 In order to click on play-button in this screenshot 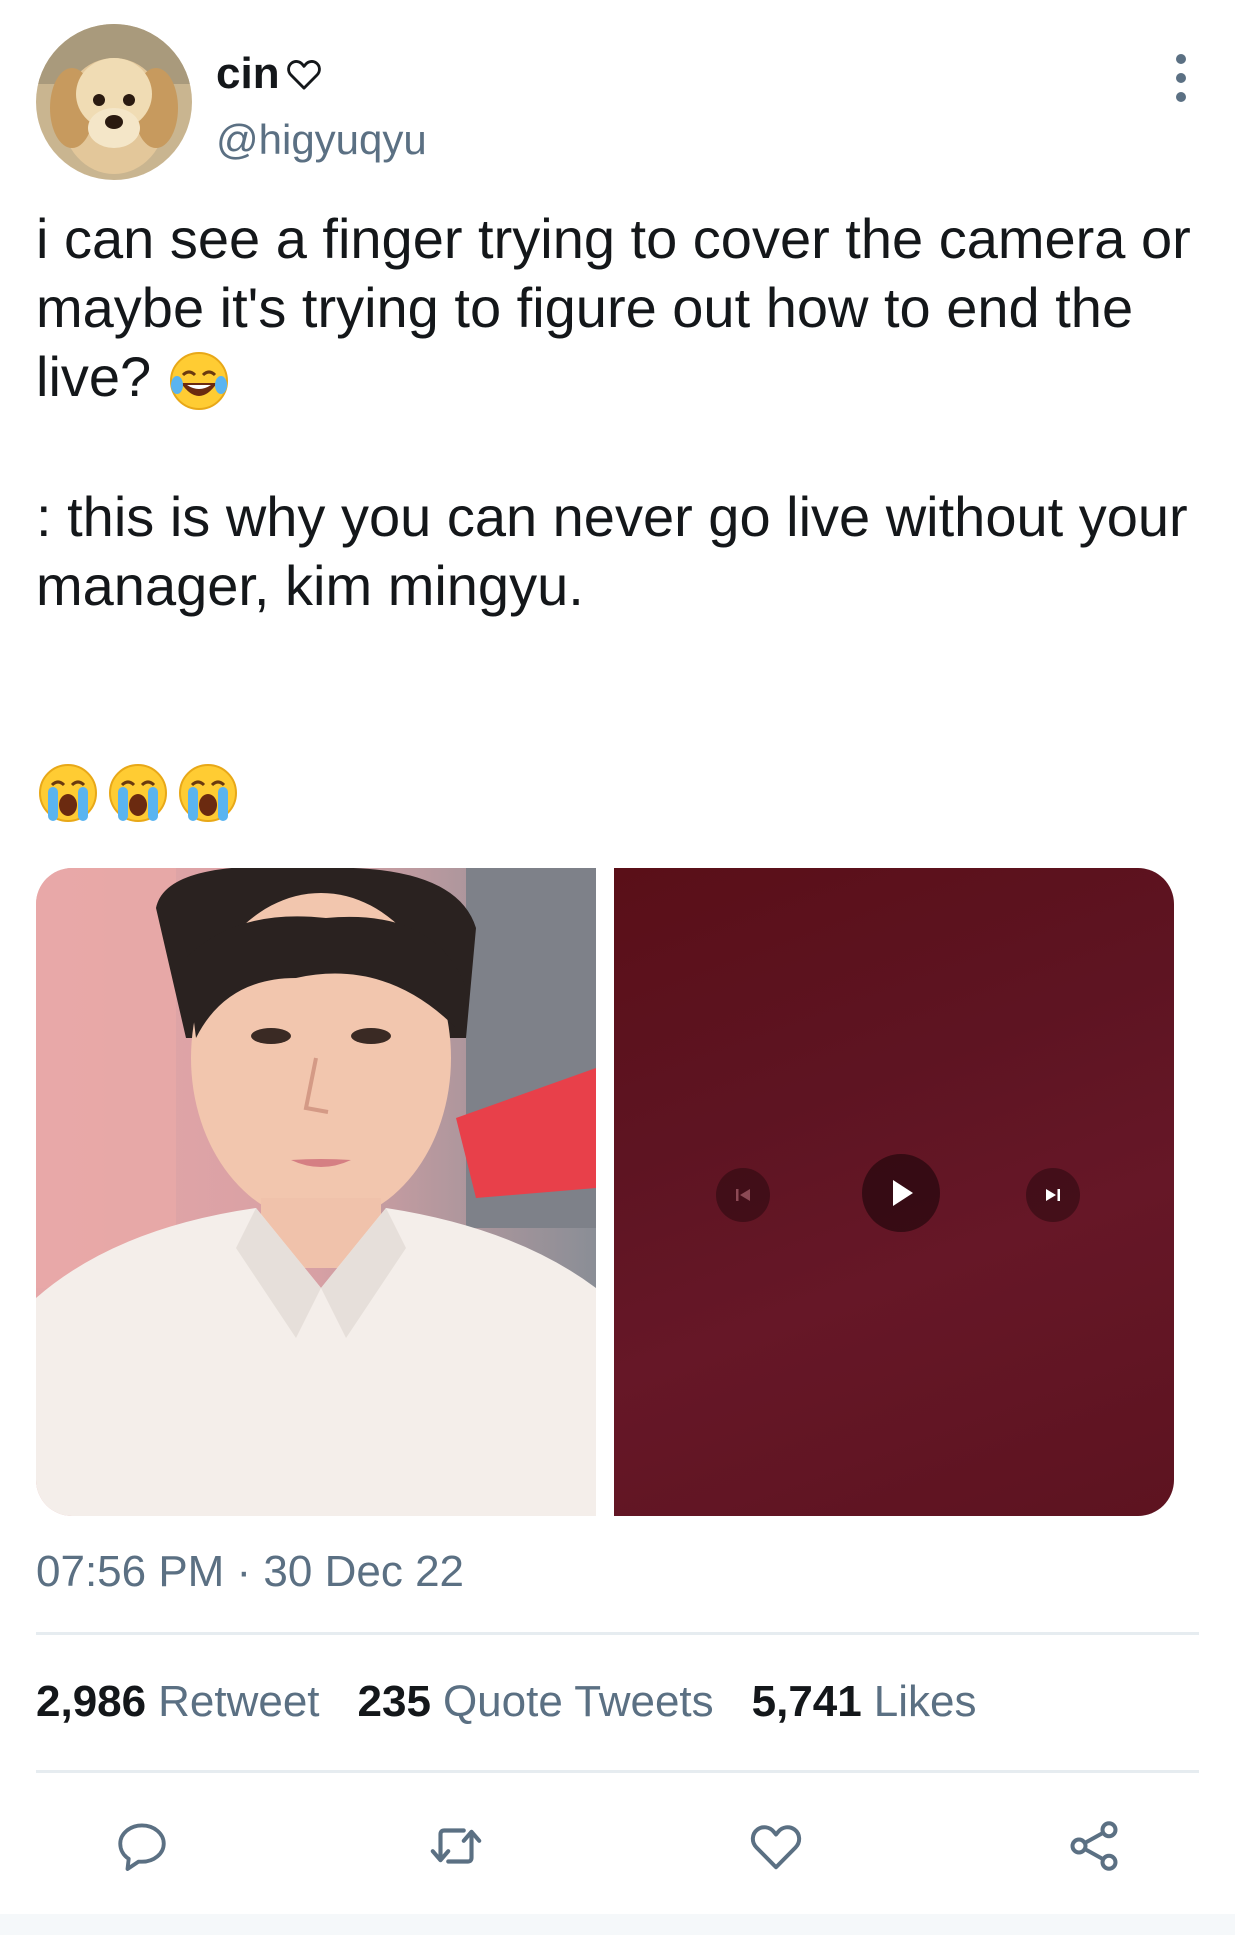, I will do `click(901, 1193)`.